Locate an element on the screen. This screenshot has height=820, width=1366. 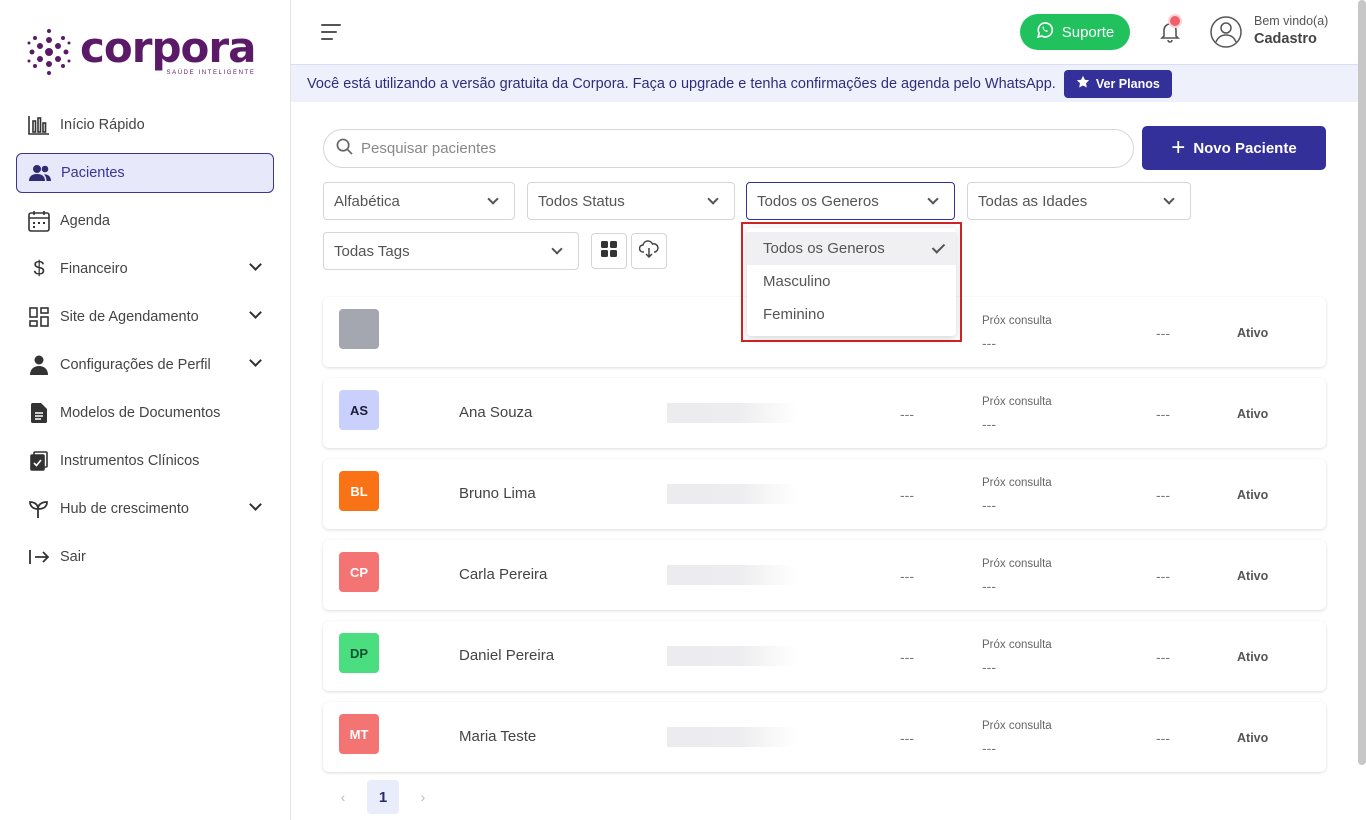
tags-select: Todas Tags is located at coordinates (451, 251).